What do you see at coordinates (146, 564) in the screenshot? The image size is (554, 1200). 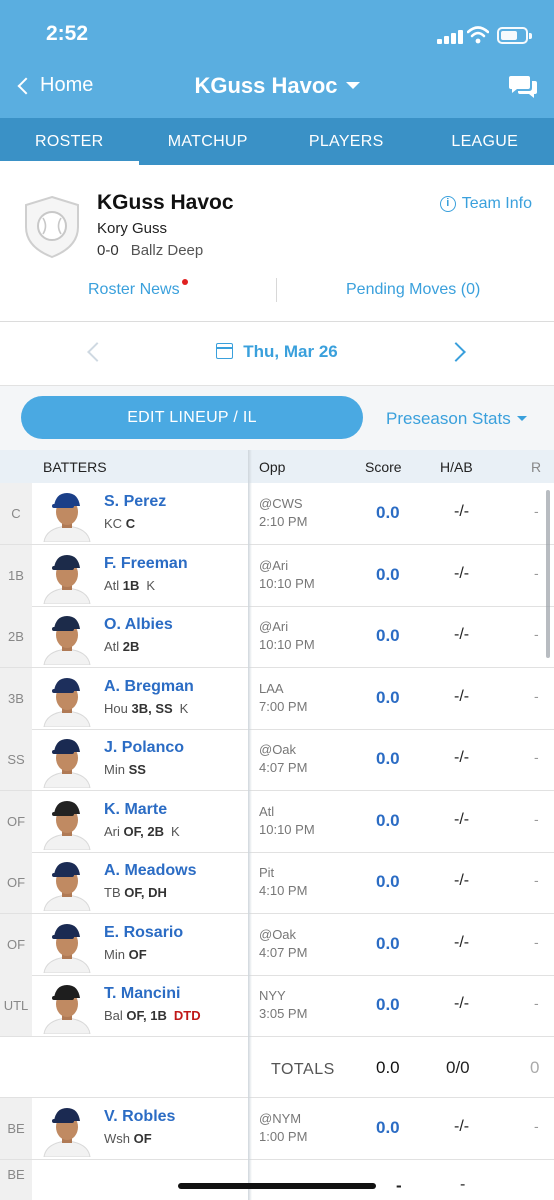 I see `player-name: F. Freeman` at bounding box center [146, 564].